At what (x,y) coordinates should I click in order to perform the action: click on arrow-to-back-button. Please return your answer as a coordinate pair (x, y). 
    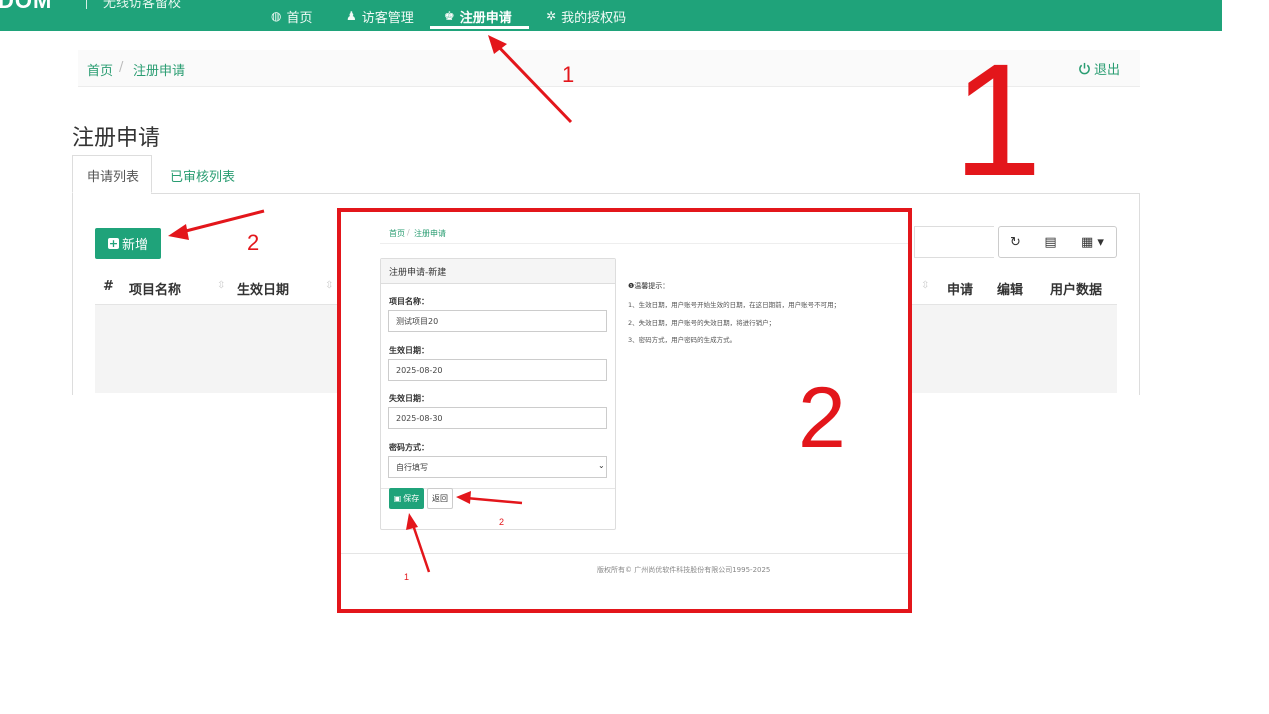
    Looking at the image, I should click on (489, 498).